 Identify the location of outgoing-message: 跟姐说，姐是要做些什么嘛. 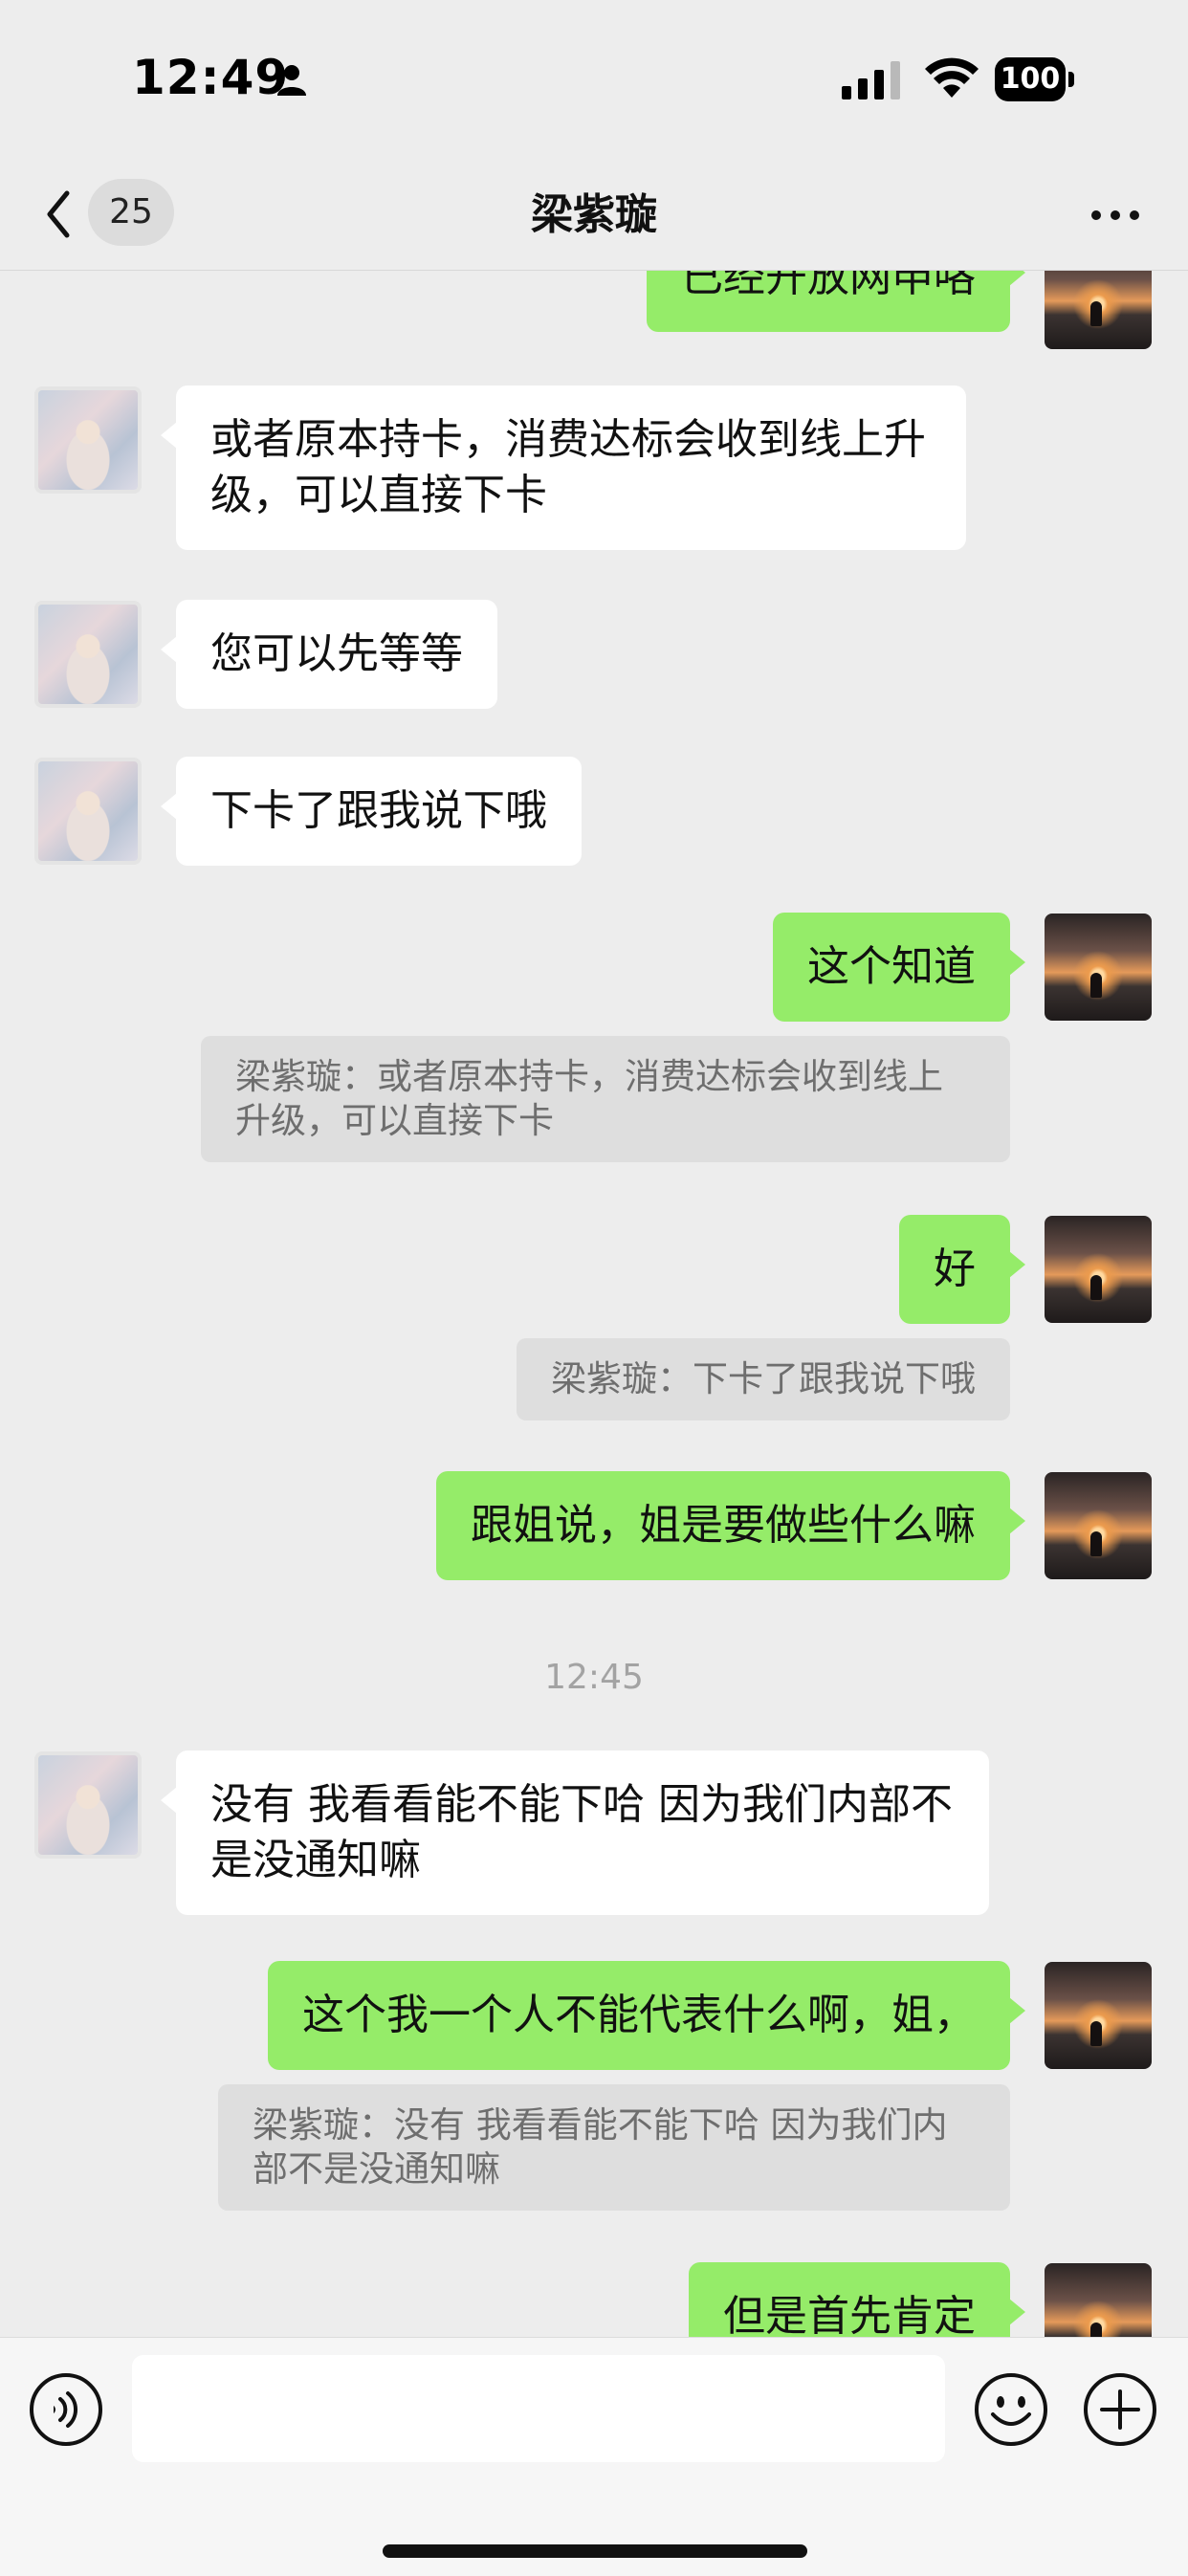
(730, 1525).